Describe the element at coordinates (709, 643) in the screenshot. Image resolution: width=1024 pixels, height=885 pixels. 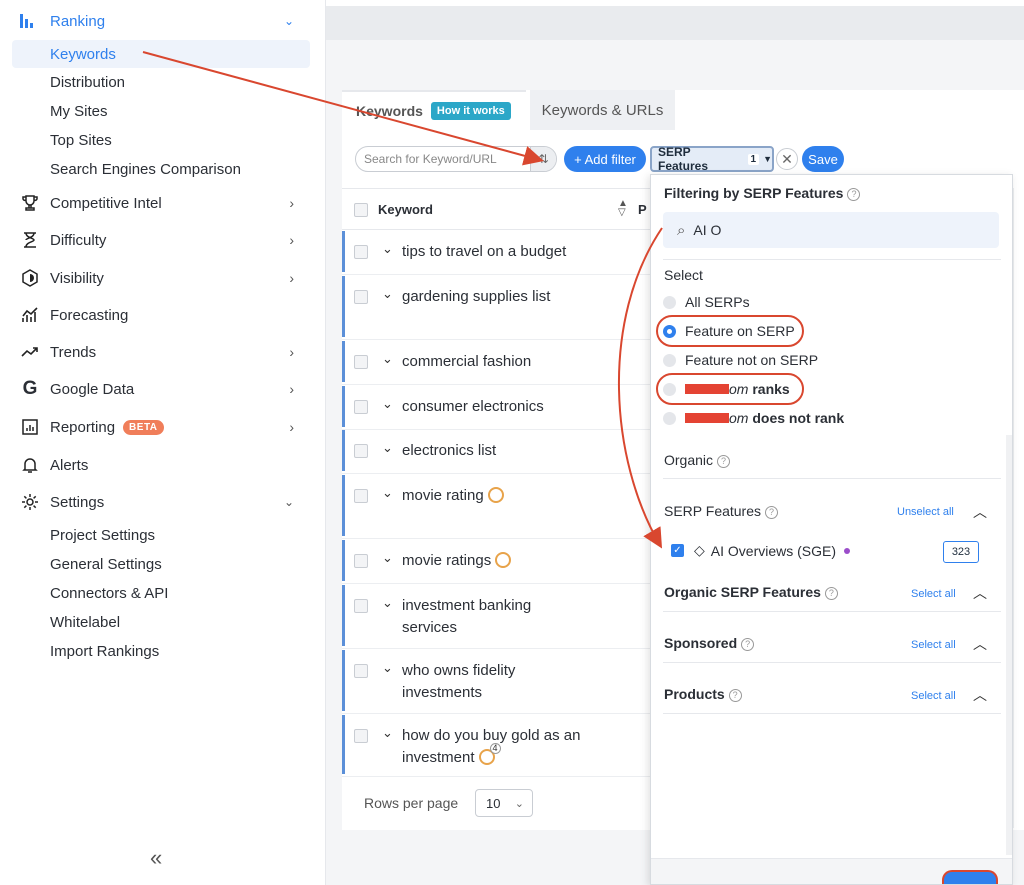
I see `section-sponsored: Sponsored?` at that location.